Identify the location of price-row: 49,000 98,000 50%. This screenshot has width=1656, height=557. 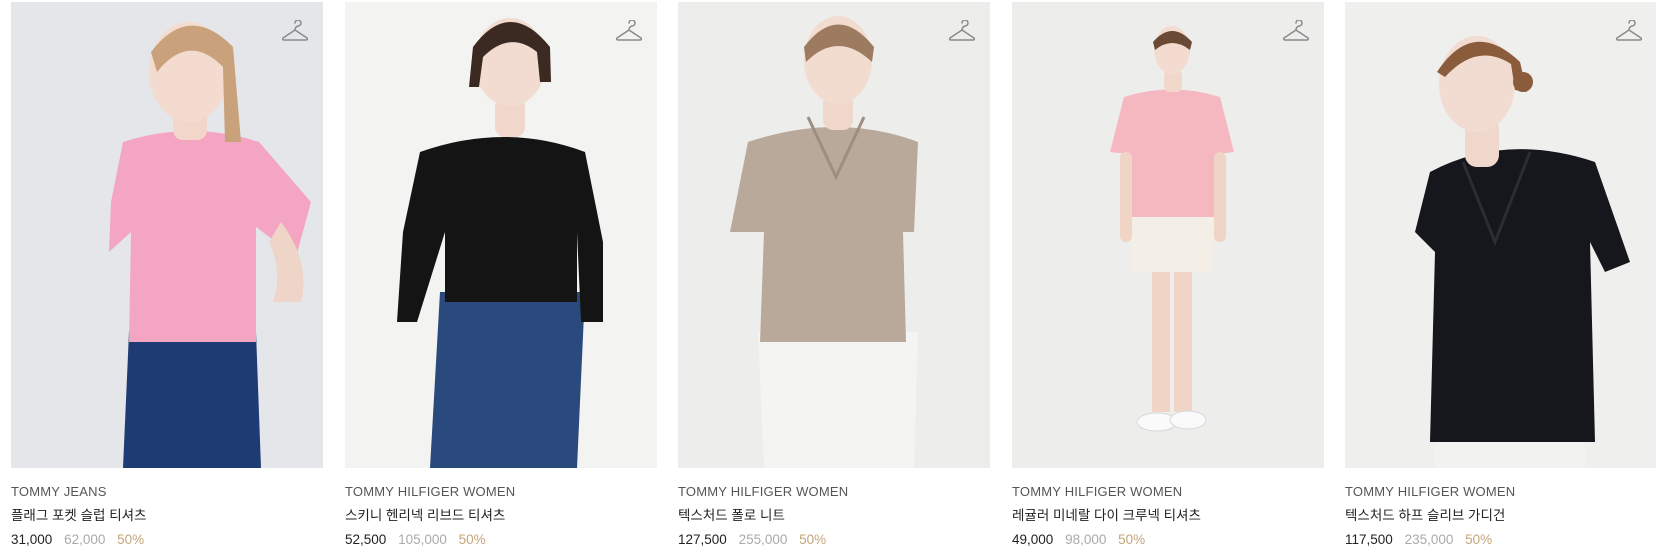
(1168, 540).